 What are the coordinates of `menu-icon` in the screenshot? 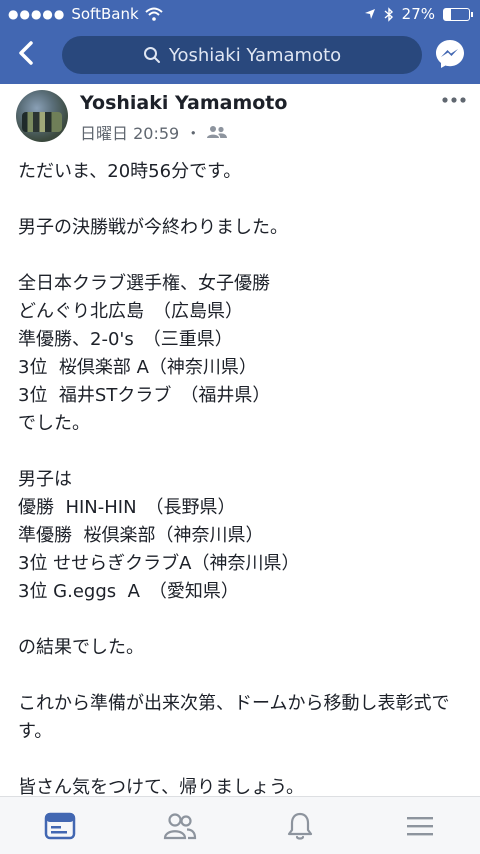 It's located at (420, 825).